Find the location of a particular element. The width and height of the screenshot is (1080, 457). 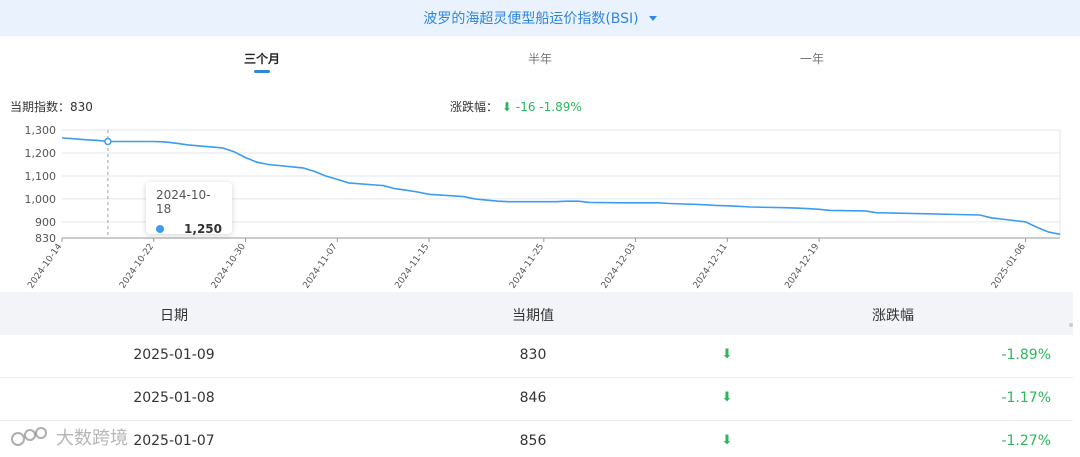

y-tick-label: 830 is located at coordinates (45, 238).